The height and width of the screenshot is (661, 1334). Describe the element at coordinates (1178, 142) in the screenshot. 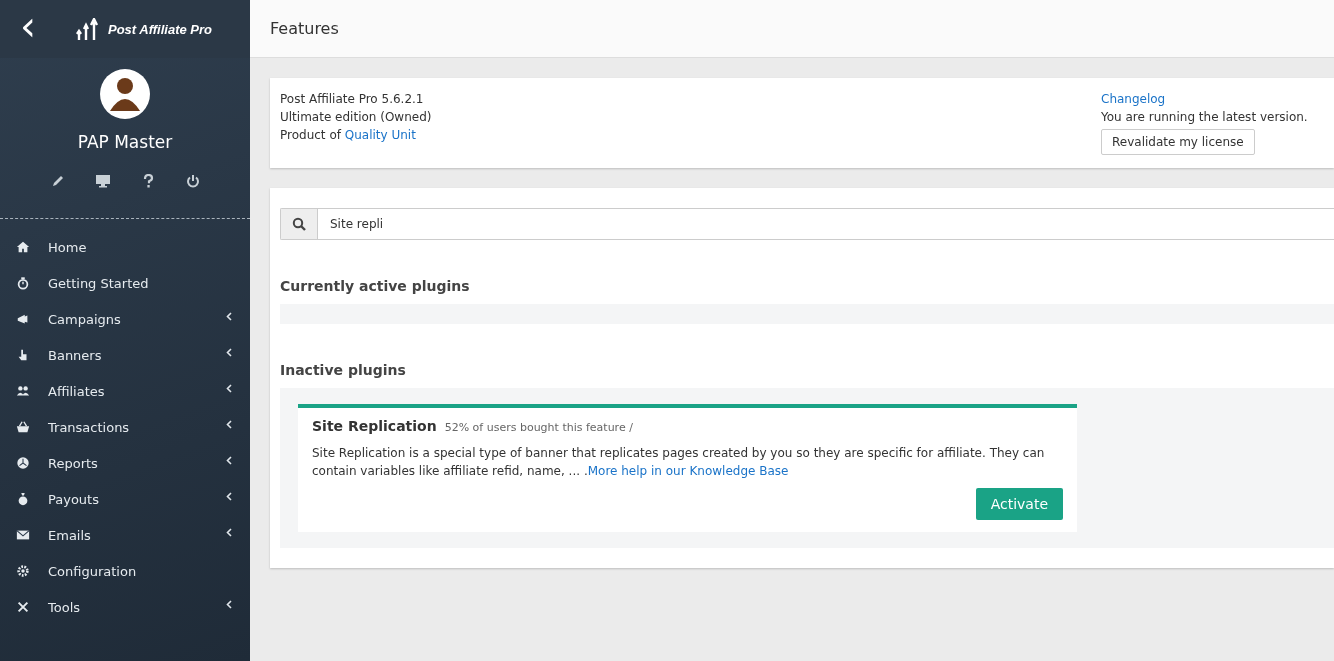

I see `revalidate-license-button: Revalidate my license` at that location.